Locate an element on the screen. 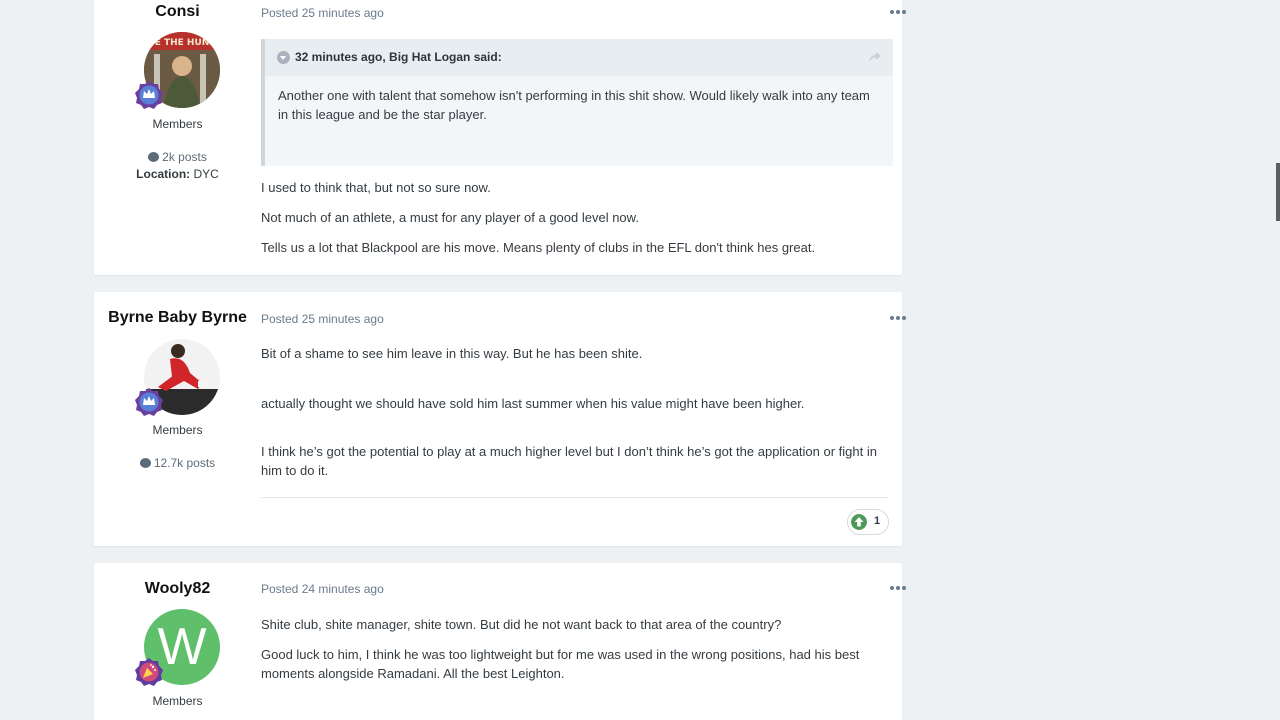 The image size is (1280, 720). author-name-link: Consi is located at coordinates (177, 12).